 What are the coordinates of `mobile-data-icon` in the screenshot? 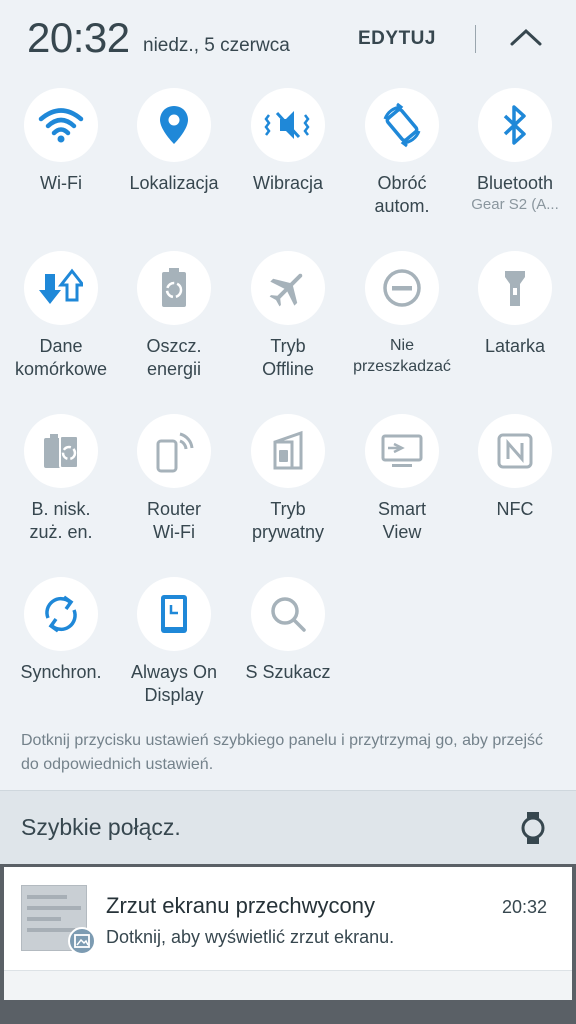 It's located at (61, 286).